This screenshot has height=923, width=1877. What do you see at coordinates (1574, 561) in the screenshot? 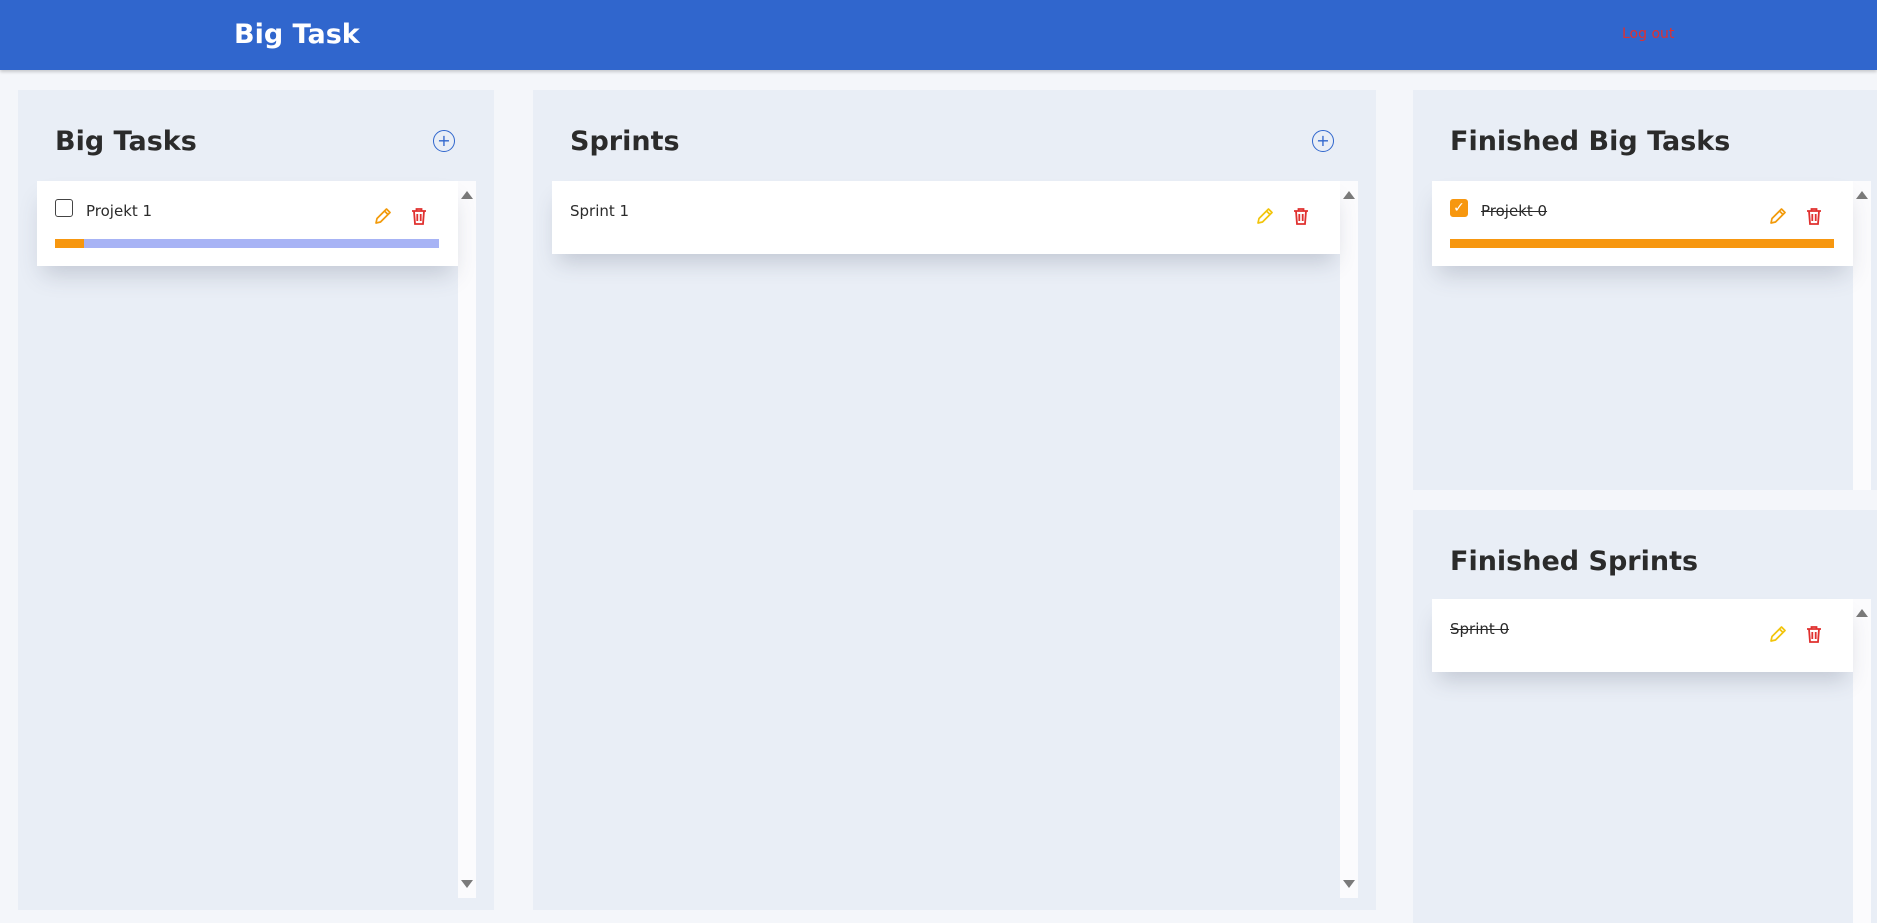
I see `finished-sprints-title: Finished Sprints` at bounding box center [1574, 561].